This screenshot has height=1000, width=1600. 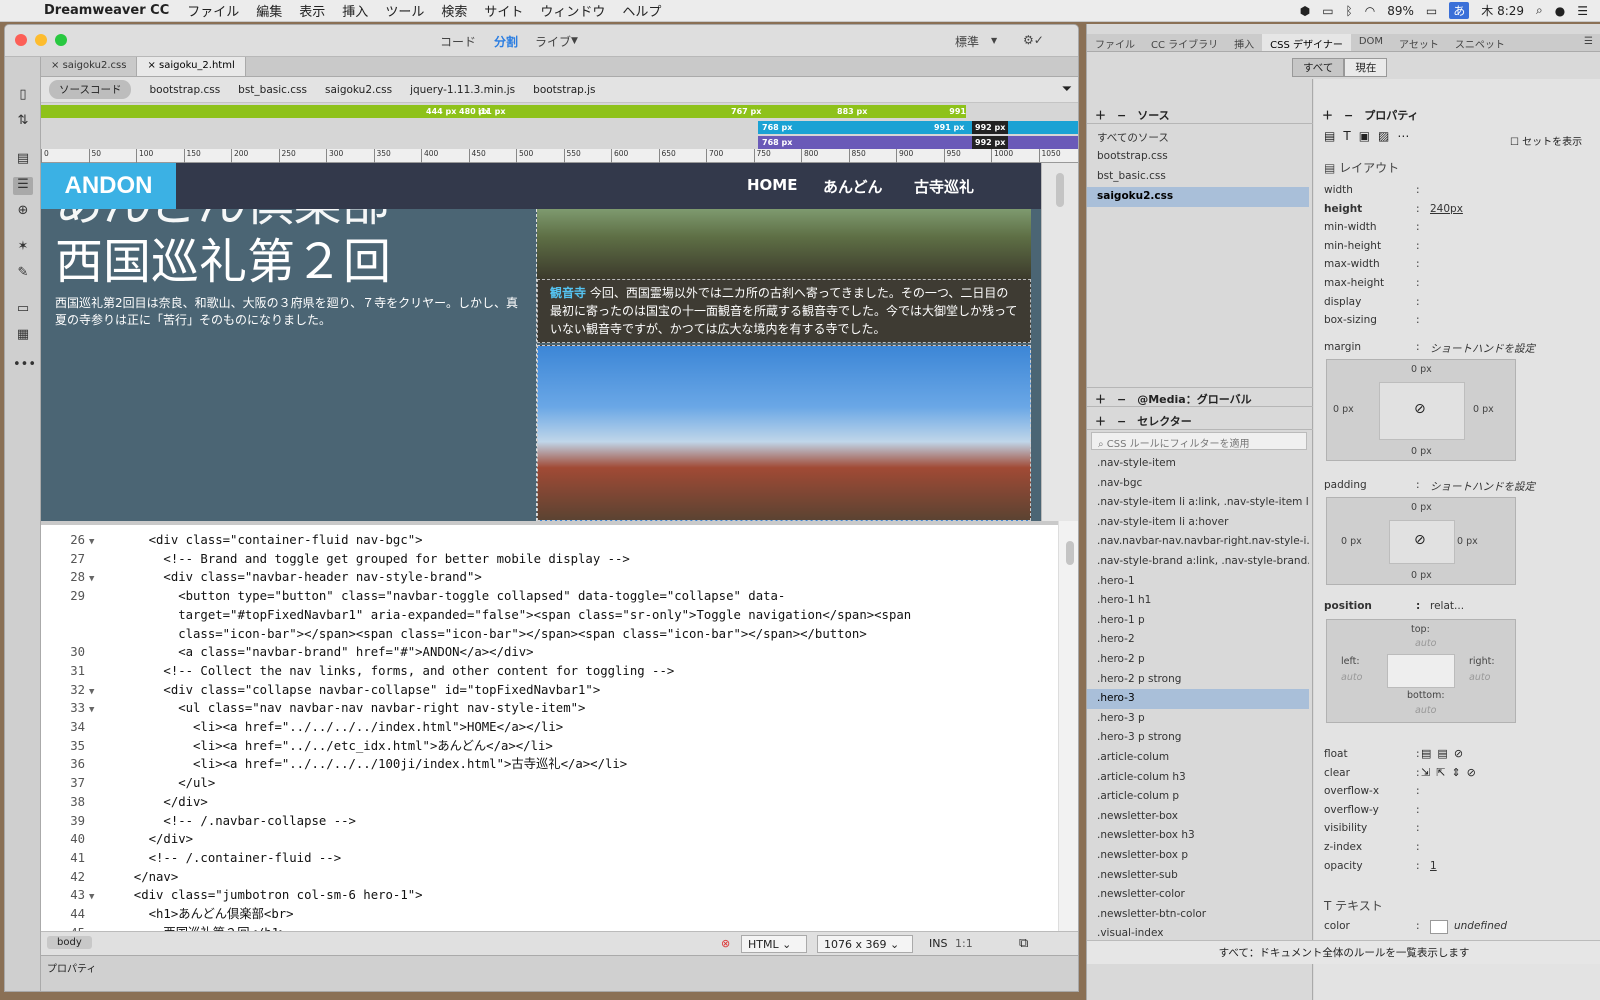 I want to click on code-line: </nav>, so click(x=148, y=877).